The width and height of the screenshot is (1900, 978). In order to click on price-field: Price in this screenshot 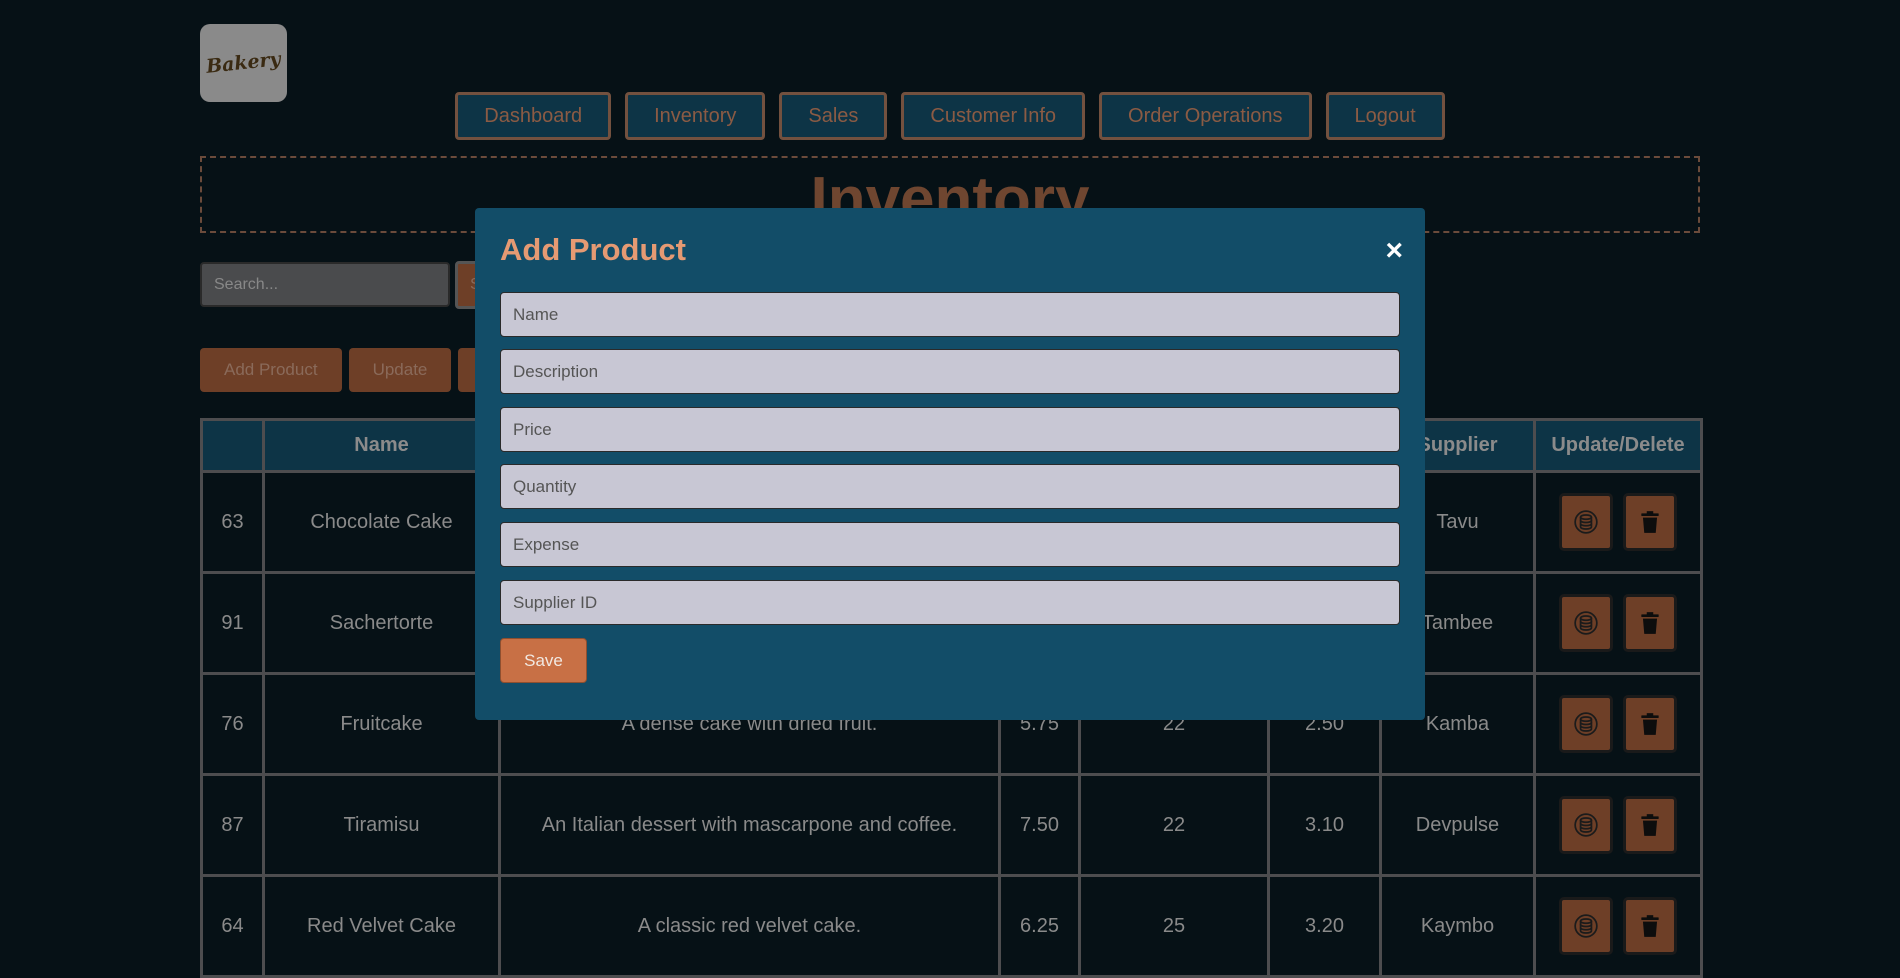, I will do `click(950, 429)`.